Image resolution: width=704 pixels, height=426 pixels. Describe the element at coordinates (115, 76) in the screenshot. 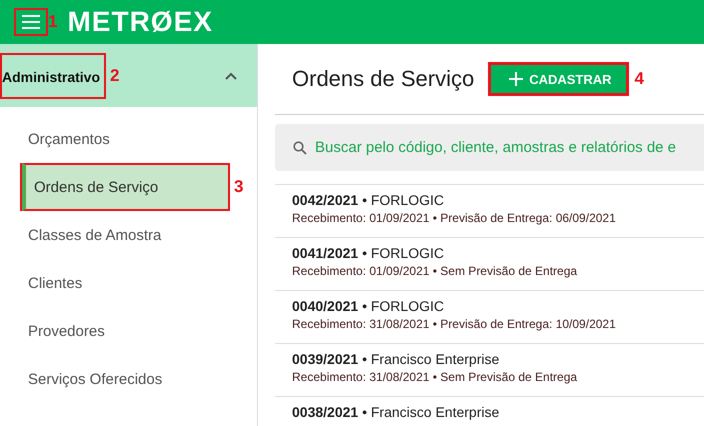

I see `callout-number: 2` at that location.